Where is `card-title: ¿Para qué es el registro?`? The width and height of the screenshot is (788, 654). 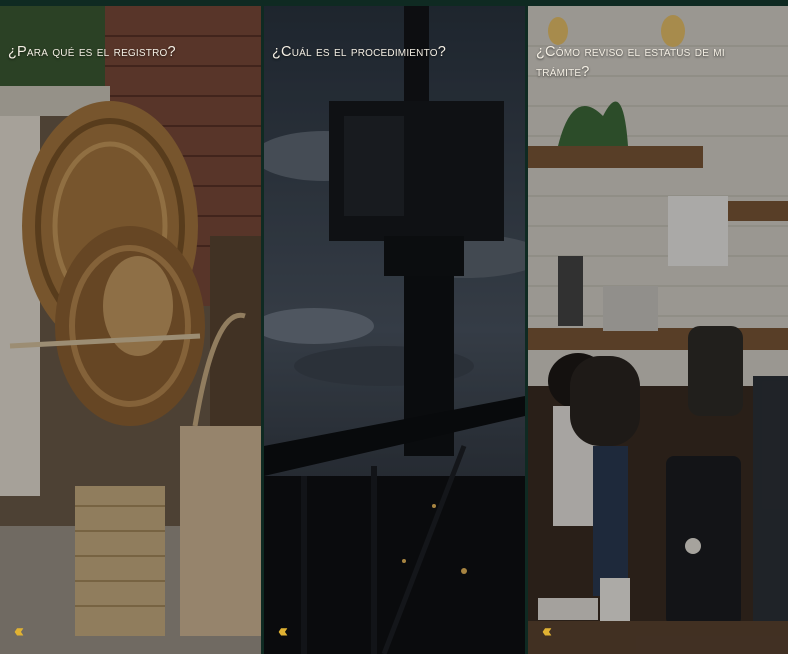
card-title: ¿Para qué es el registro? is located at coordinates (92, 52).